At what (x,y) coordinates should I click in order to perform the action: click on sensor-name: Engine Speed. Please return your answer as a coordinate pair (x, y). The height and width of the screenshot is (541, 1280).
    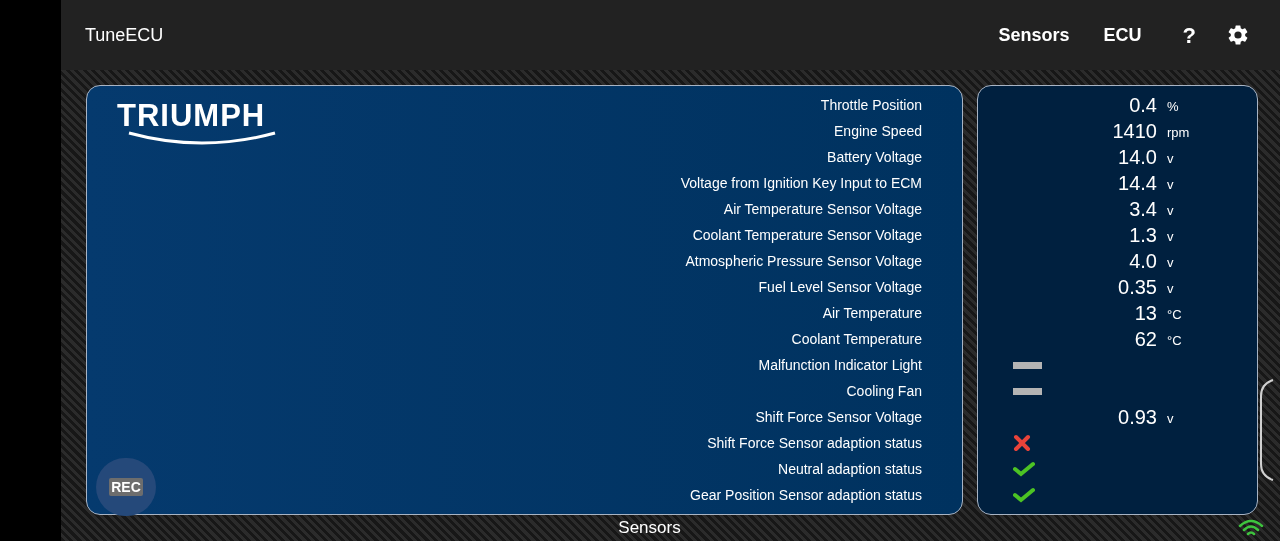
    Looking at the image, I should click on (878, 131).